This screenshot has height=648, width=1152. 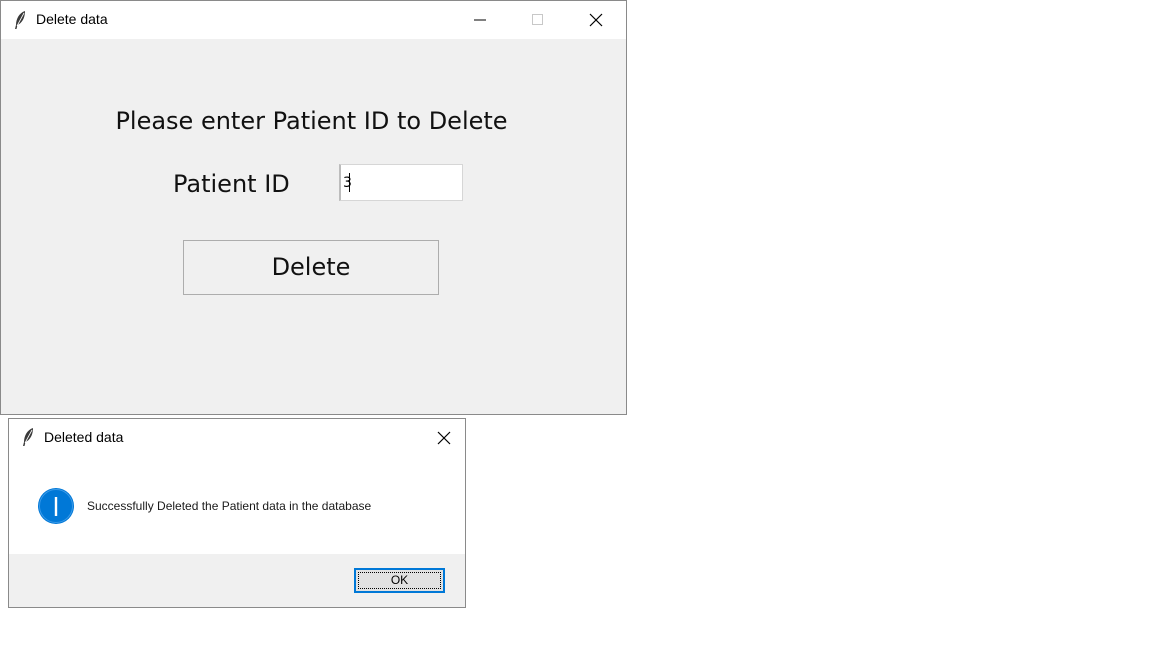 What do you see at coordinates (84, 437) in the screenshot?
I see `dialog-title: Deleted data` at bounding box center [84, 437].